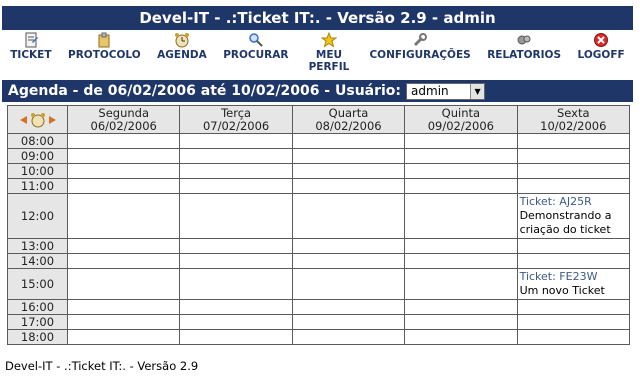 The height and width of the screenshot is (381, 640). What do you see at coordinates (37, 284) in the screenshot?
I see `hour-label: 15:00` at bounding box center [37, 284].